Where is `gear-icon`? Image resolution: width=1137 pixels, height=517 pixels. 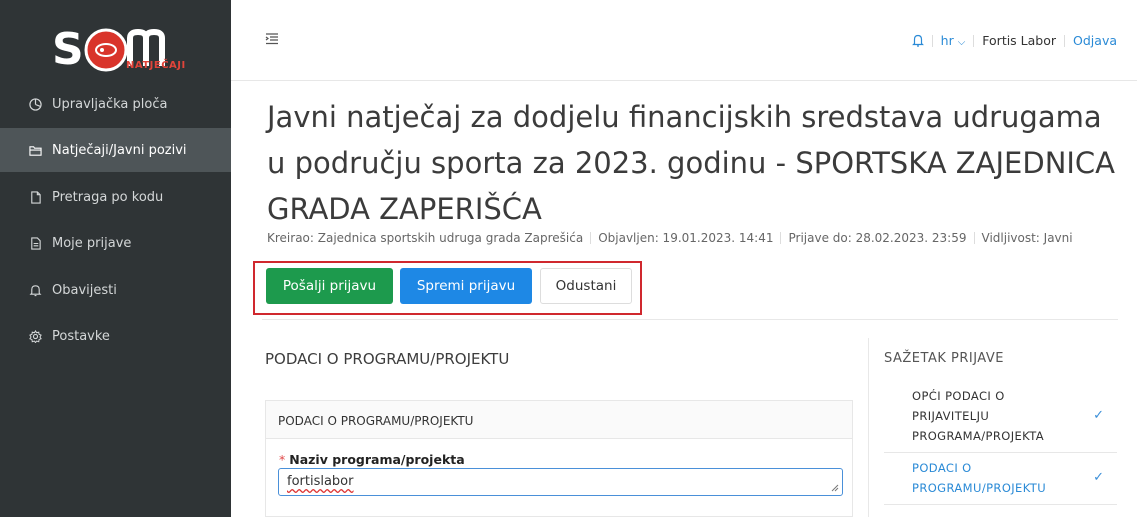 gear-icon is located at coordinates (35, 336).